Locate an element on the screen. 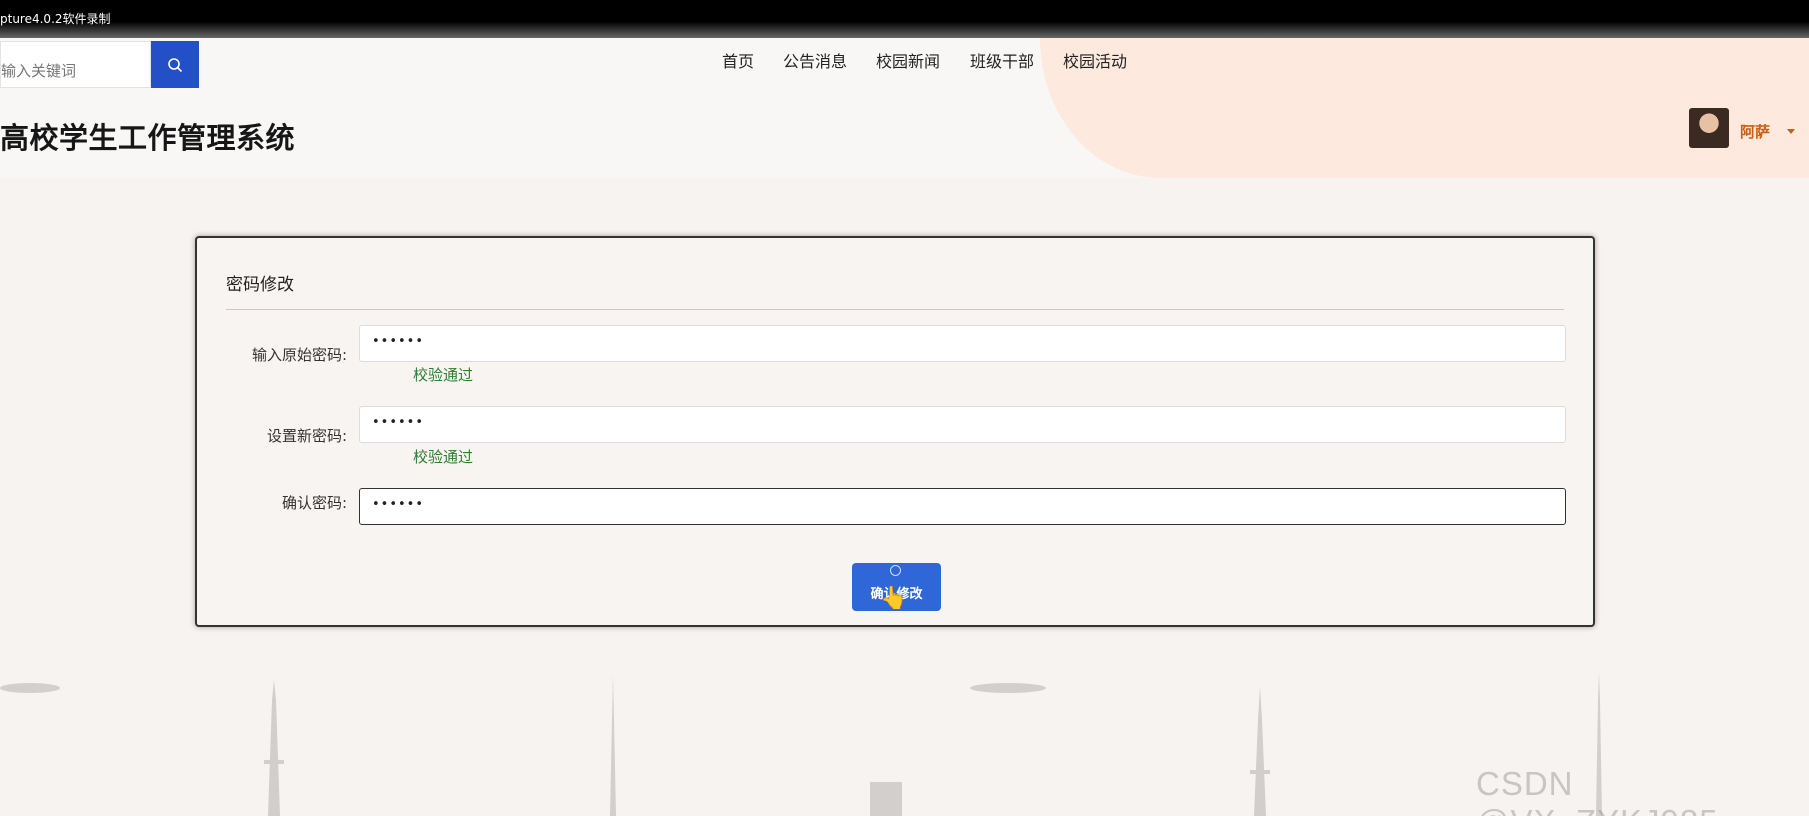 The width and height of the screenshot is (1809, 816). nav-announcements: 公告消息 is located at coordinates (815, 60).